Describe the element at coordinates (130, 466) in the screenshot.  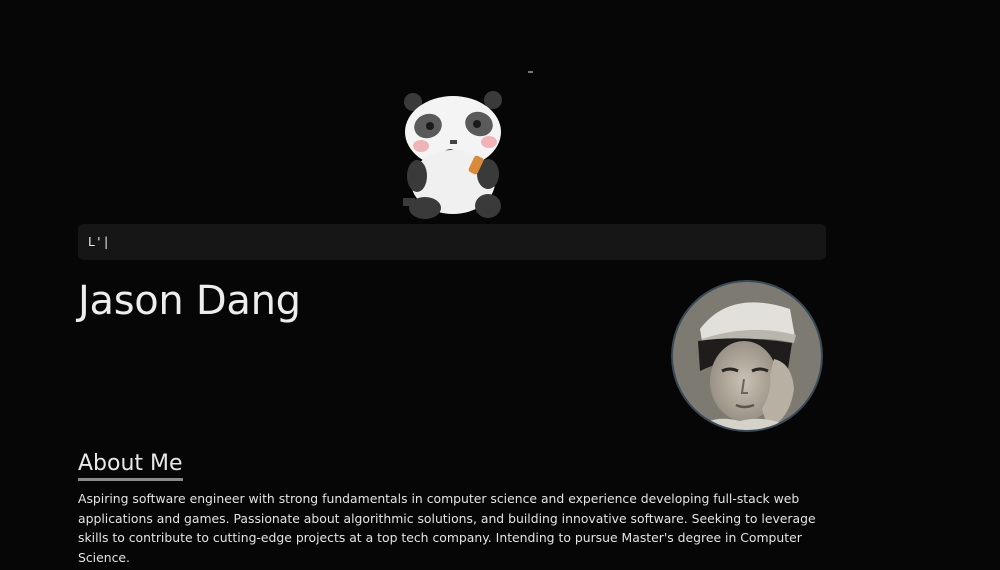
I see `about-me-heading: About Me` at that location.